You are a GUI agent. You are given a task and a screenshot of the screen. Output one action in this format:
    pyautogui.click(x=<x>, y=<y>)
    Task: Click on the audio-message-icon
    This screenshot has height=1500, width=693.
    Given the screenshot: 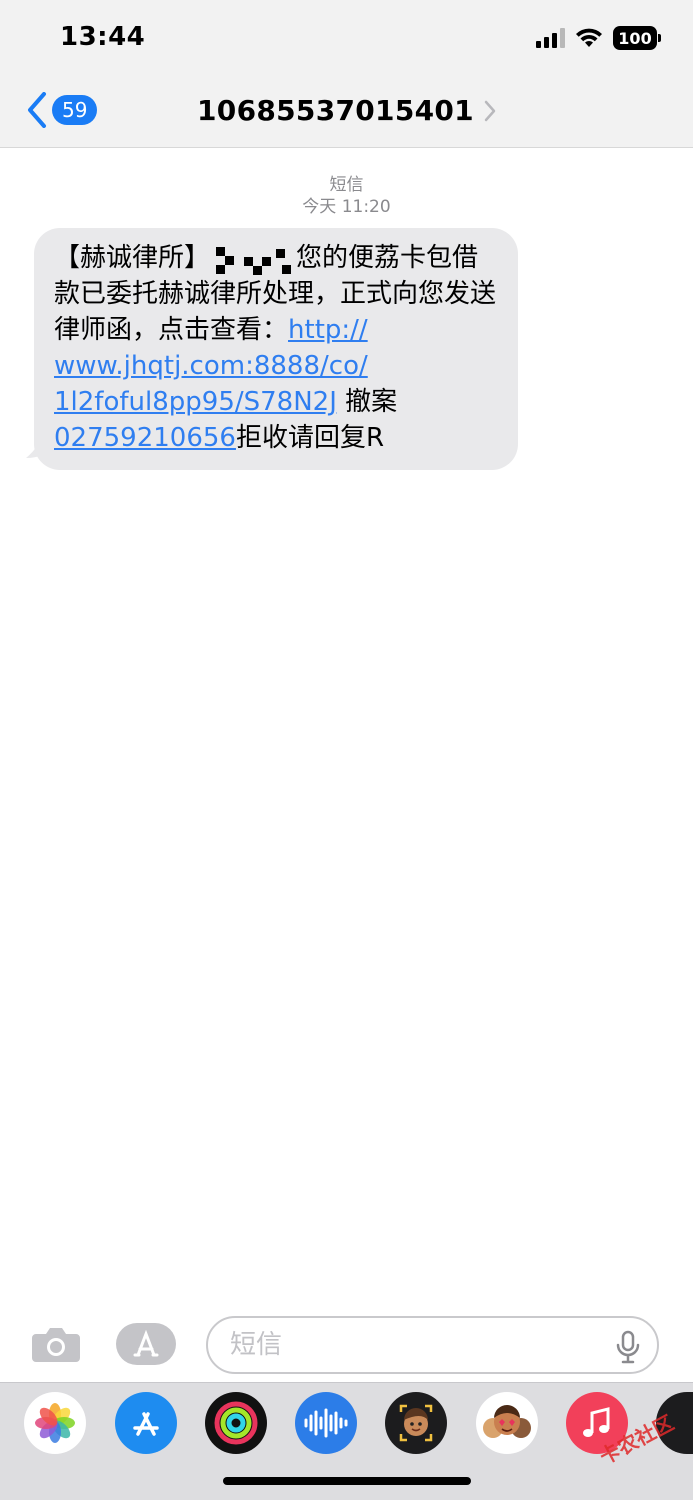 What is the action you would take?
    pyautogui.click(x=326, y=1423)
    